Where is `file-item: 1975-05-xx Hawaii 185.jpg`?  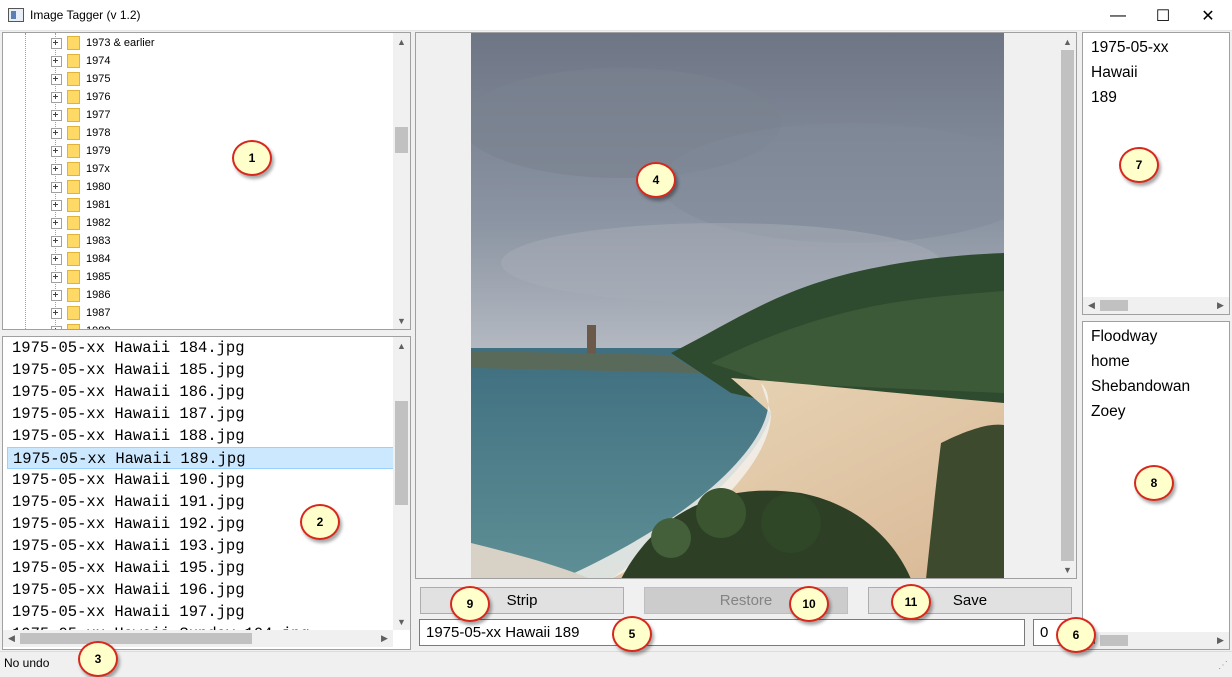
file-item: 1975-05-xx Hawaii 185.jpg is located at coordinates (201, 370).